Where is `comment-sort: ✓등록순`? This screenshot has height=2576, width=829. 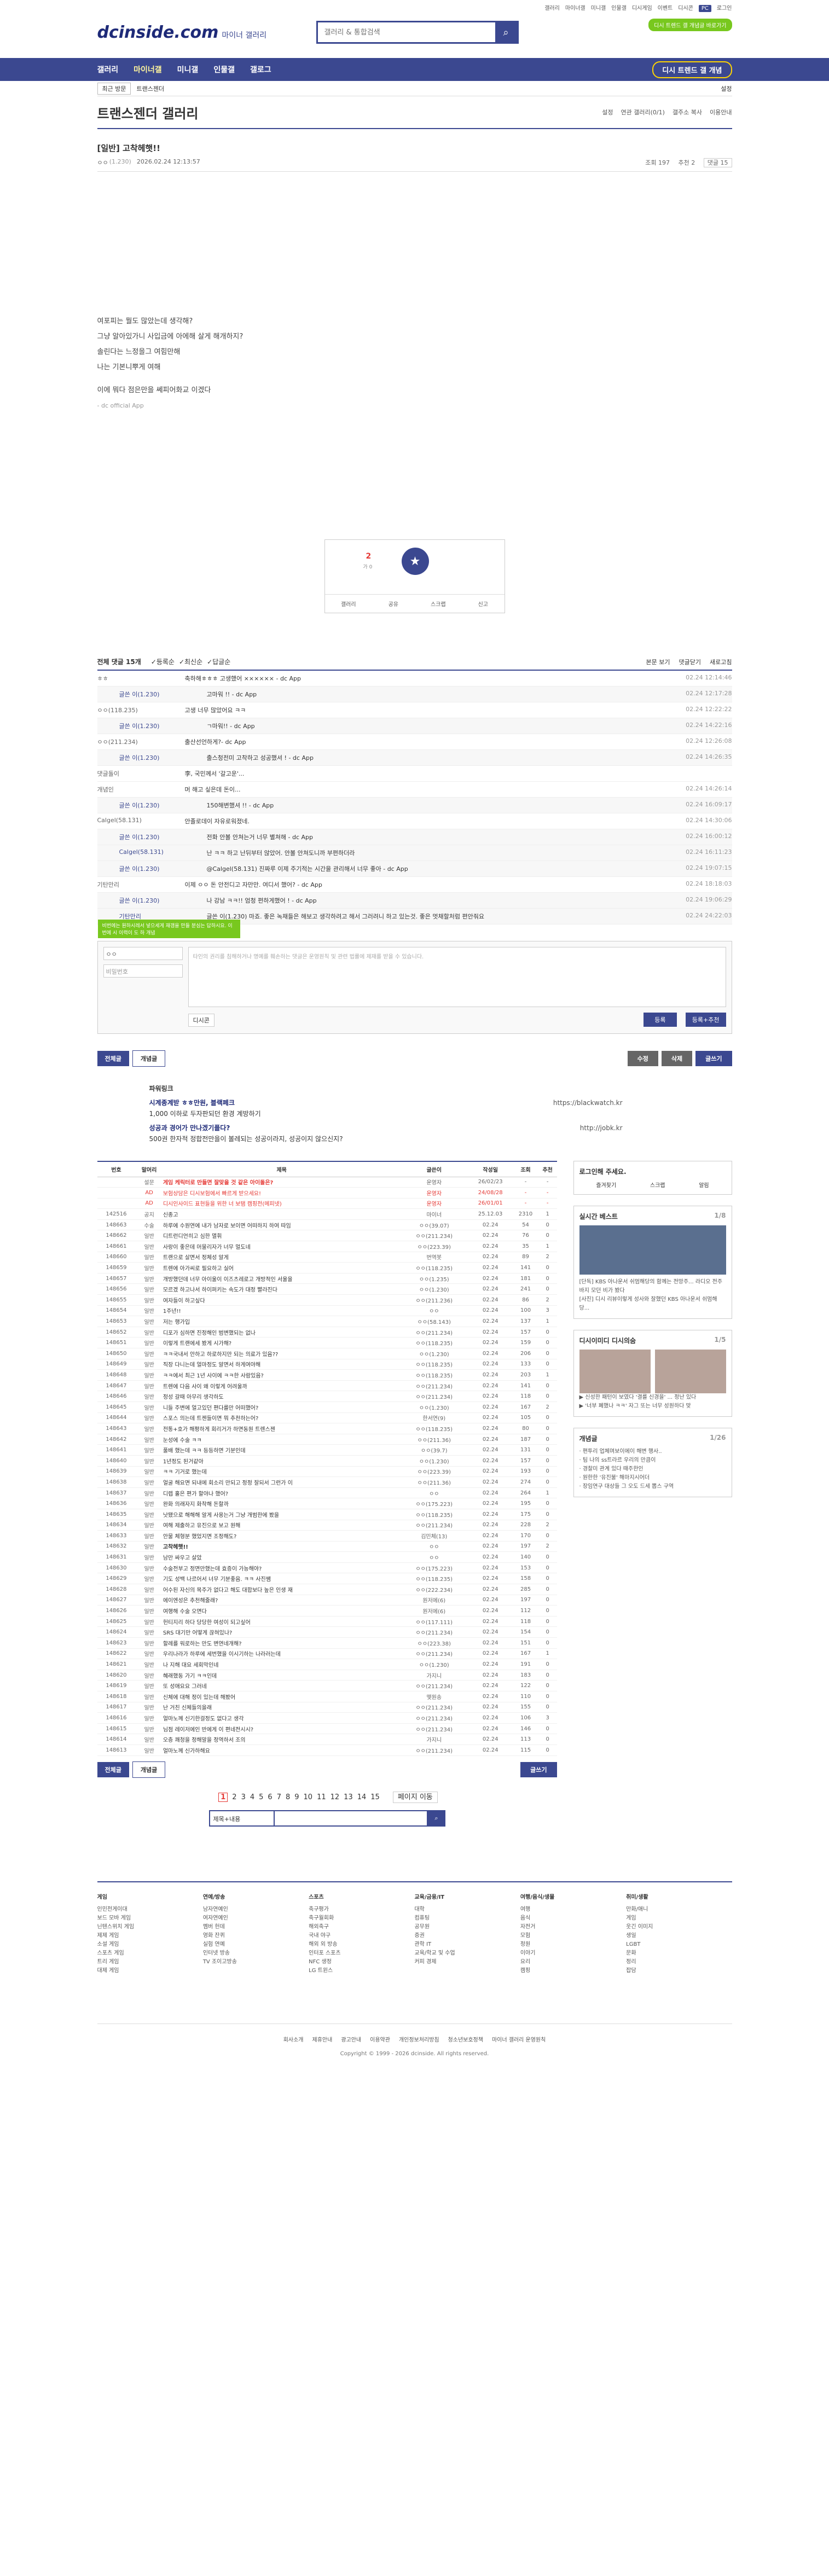
comment-sort: ✓등록순 is located at coordinates (163, 662).